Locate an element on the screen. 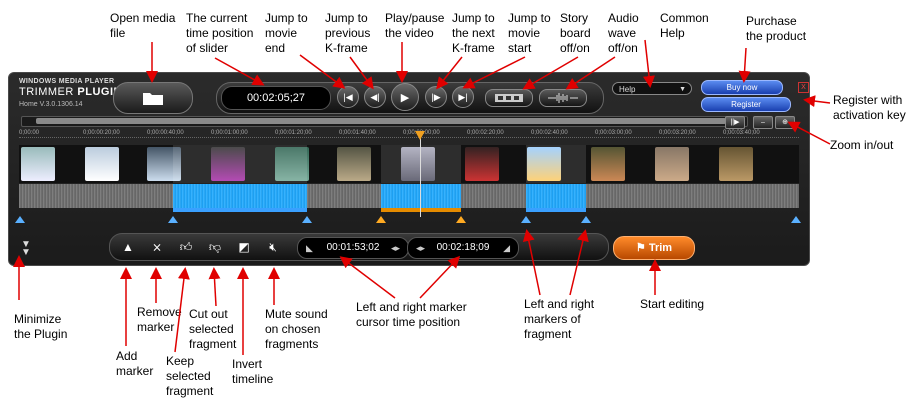  next-keyframe-icon: |▶ is located at coordinates (436, 96).